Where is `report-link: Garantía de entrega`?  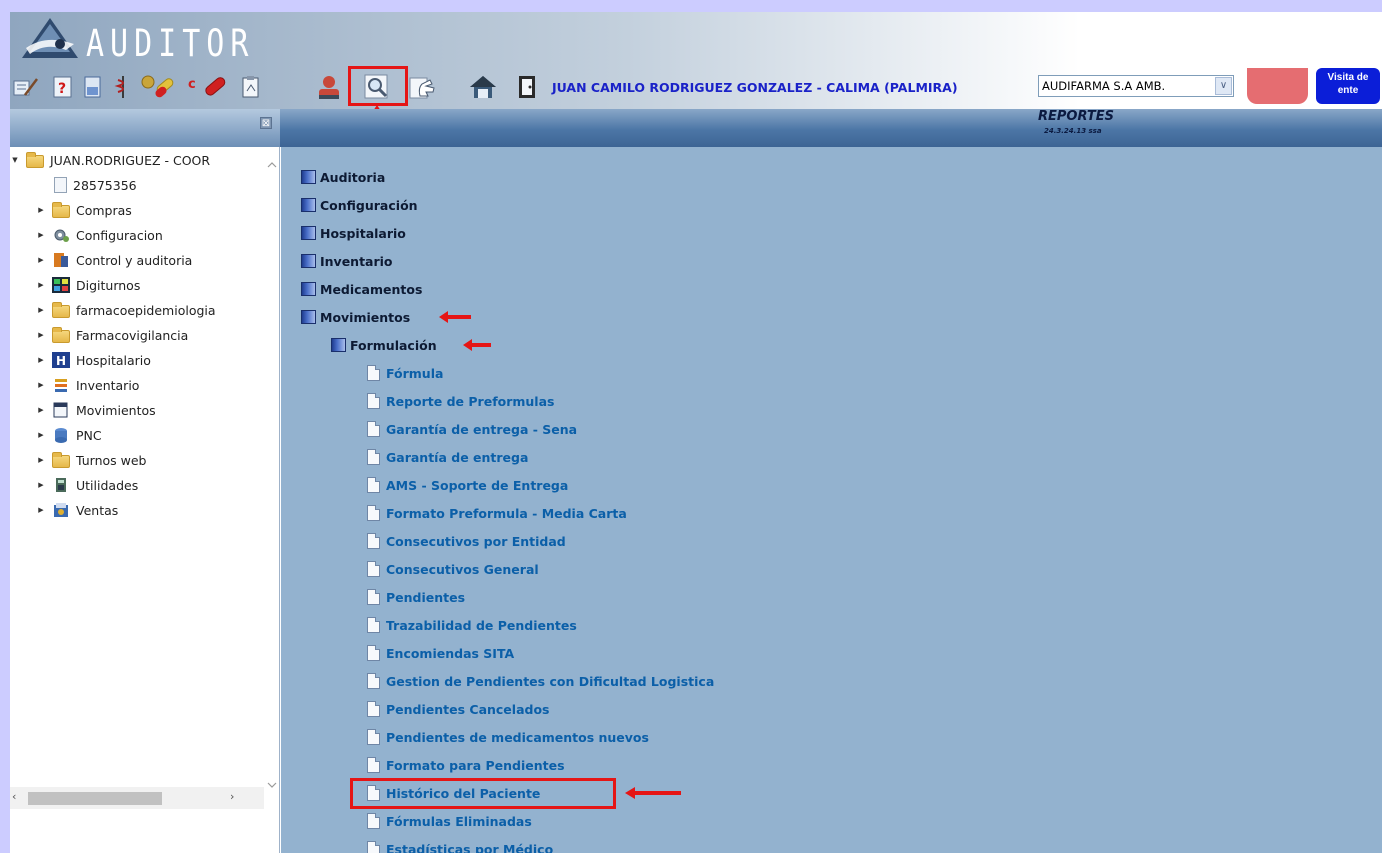
report-link: Garantía de entrega is located at coordinates (447, 457).